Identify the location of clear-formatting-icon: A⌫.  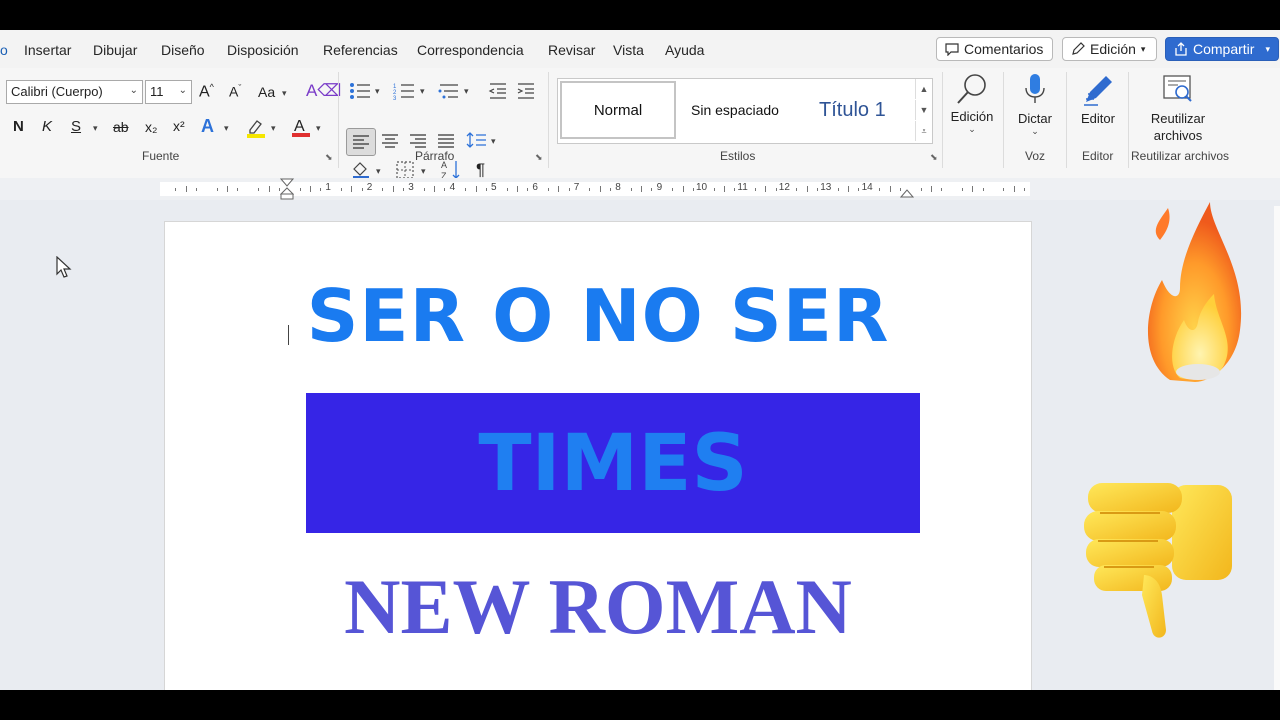
(323, 91).